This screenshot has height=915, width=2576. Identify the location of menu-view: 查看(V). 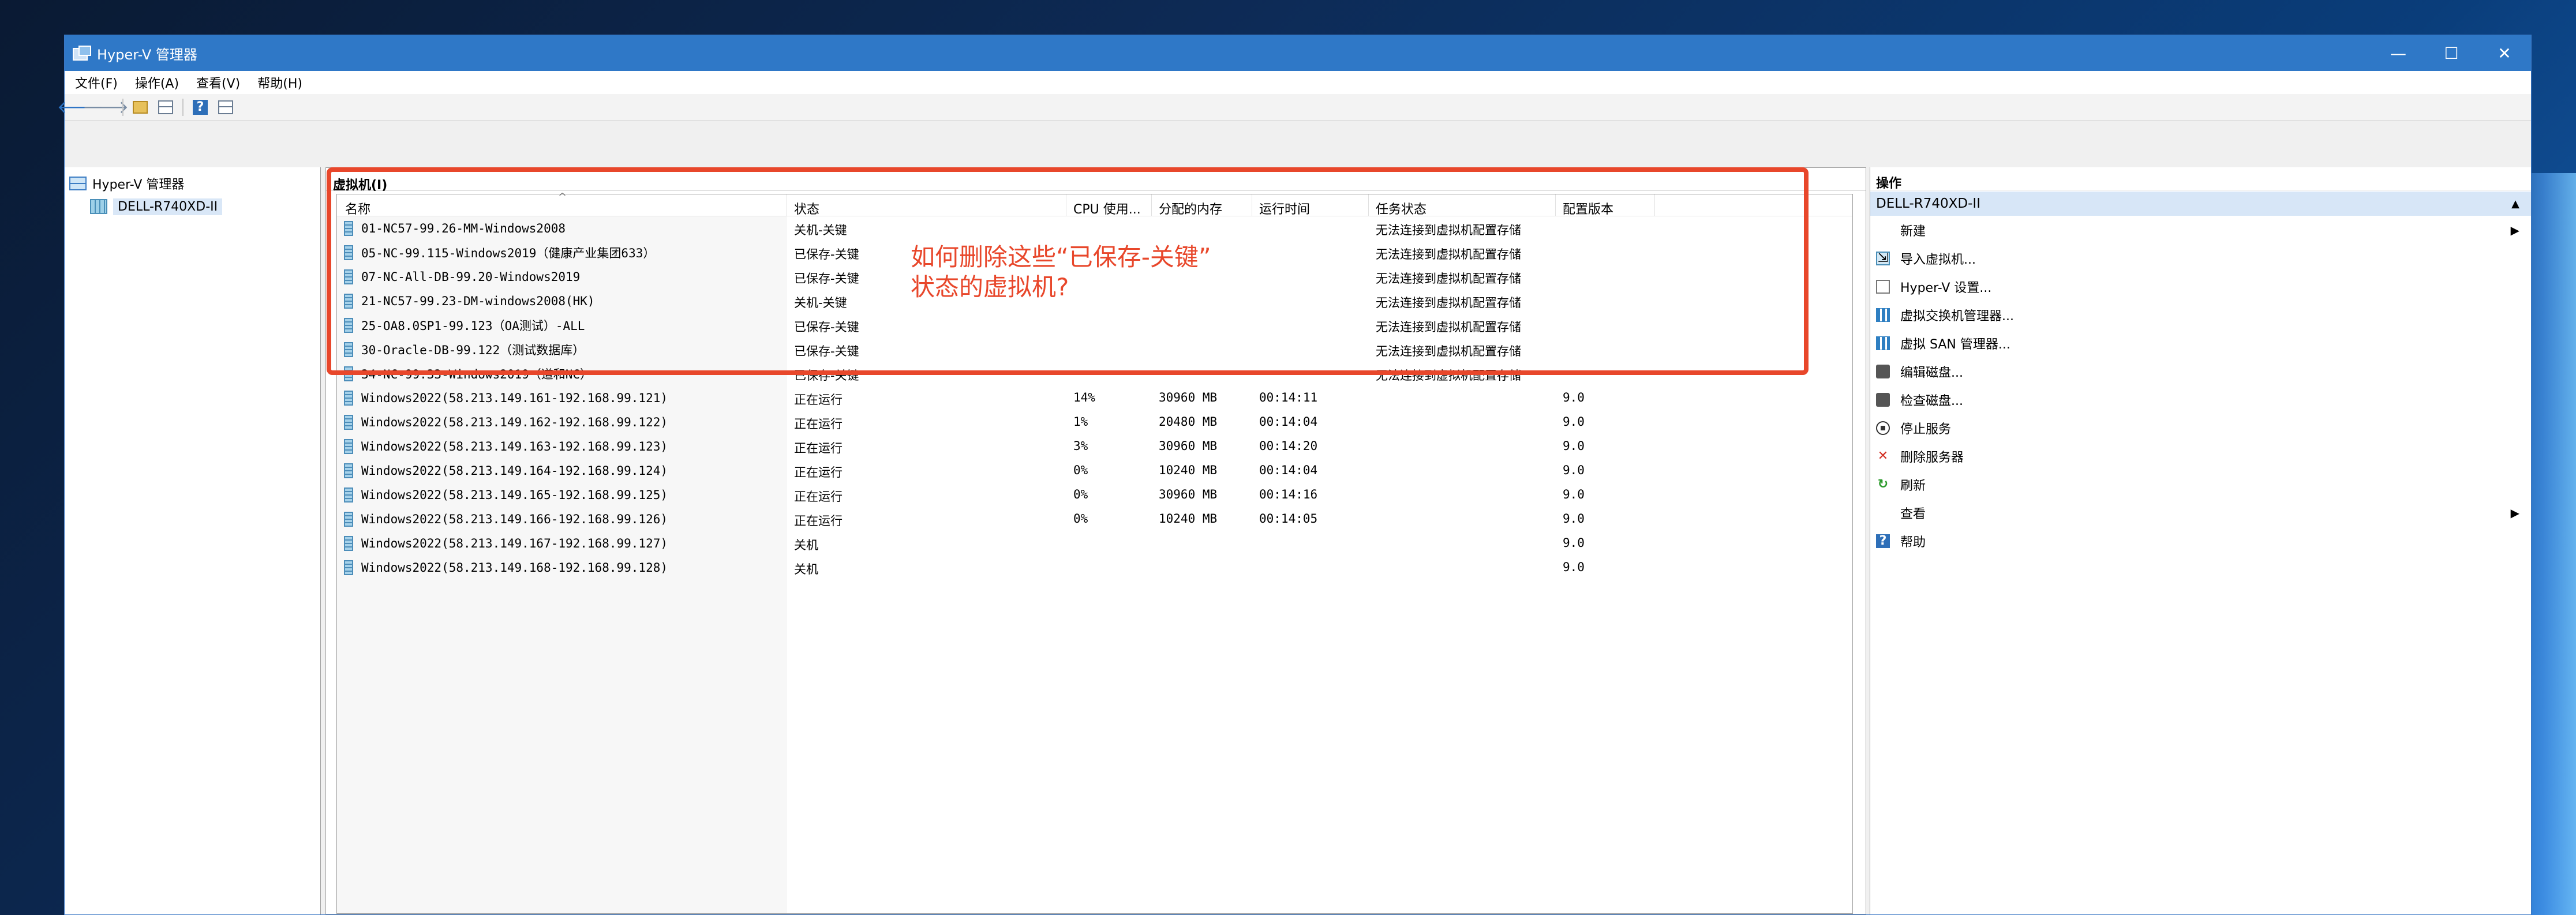
(218, 82).